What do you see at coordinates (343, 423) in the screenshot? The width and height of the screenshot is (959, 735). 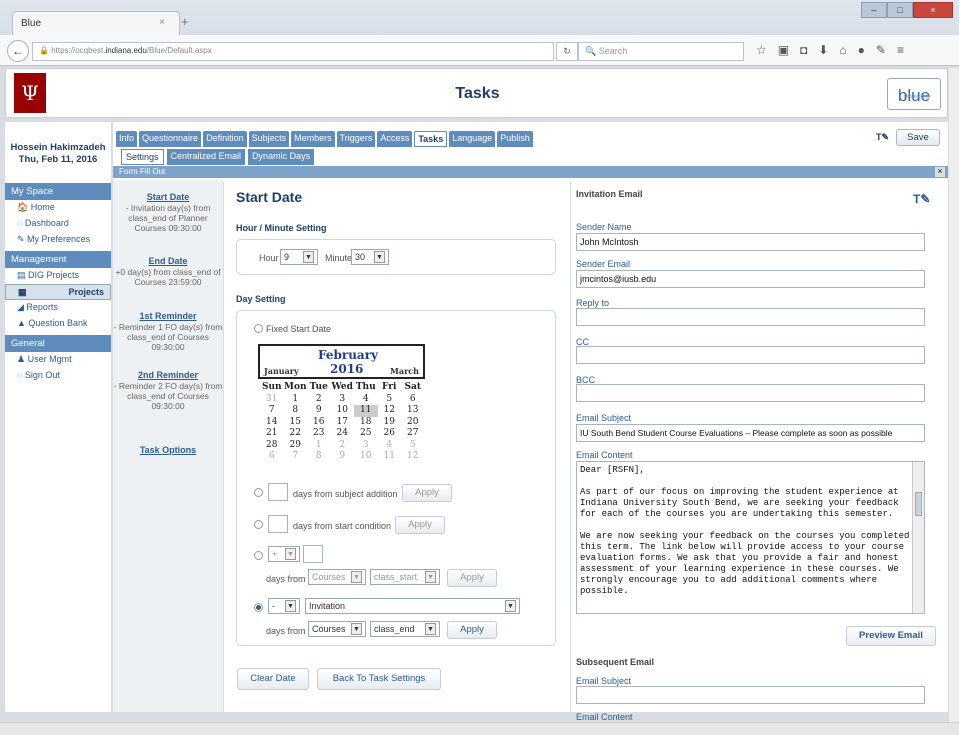 I see `calendar-day: 17` at bounding box center [343, 423].